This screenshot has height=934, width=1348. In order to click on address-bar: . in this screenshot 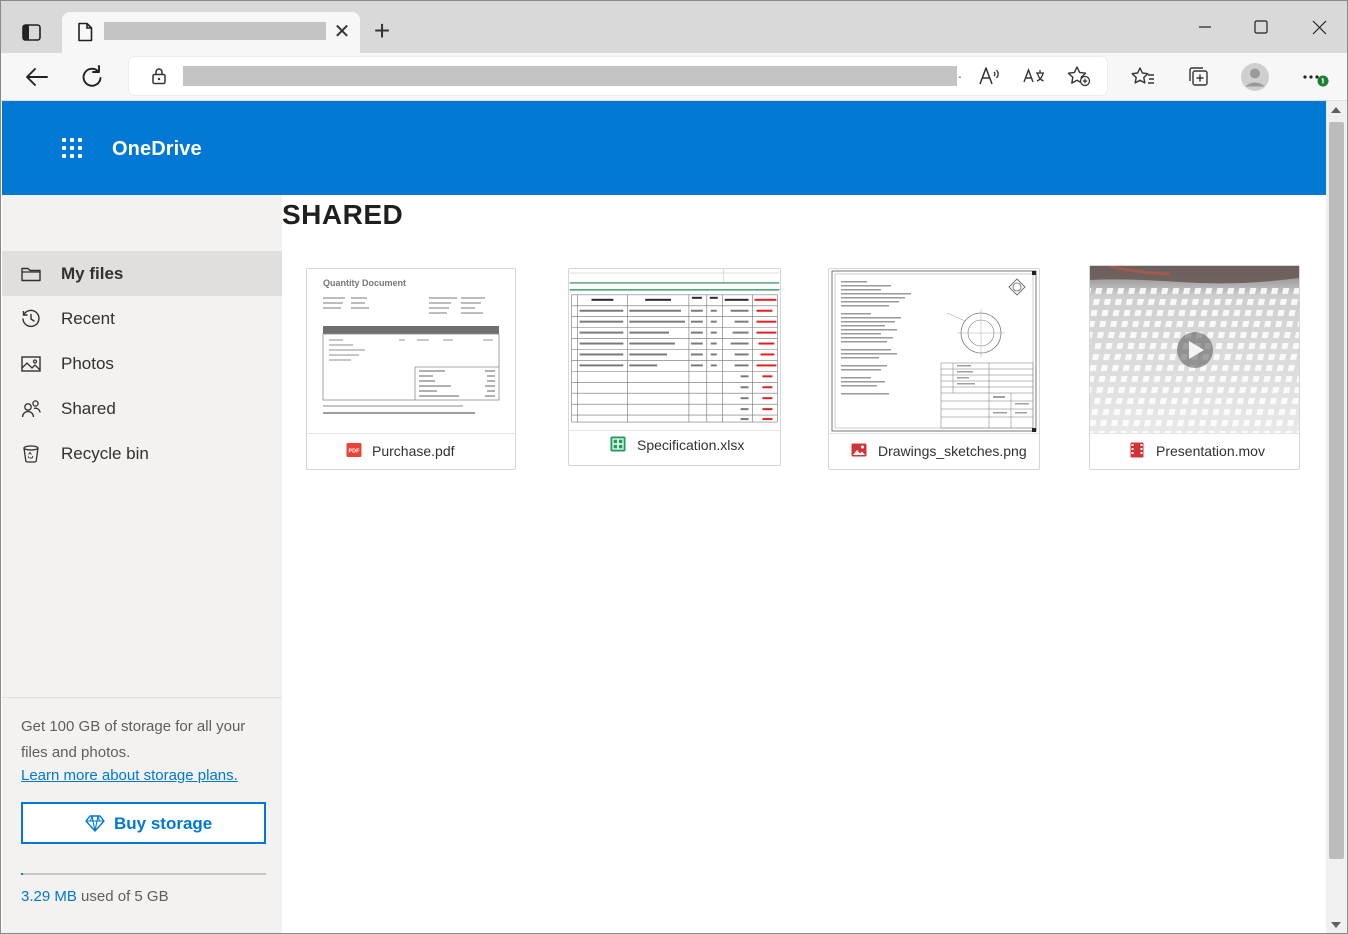, I will do `click(618, 76)`.